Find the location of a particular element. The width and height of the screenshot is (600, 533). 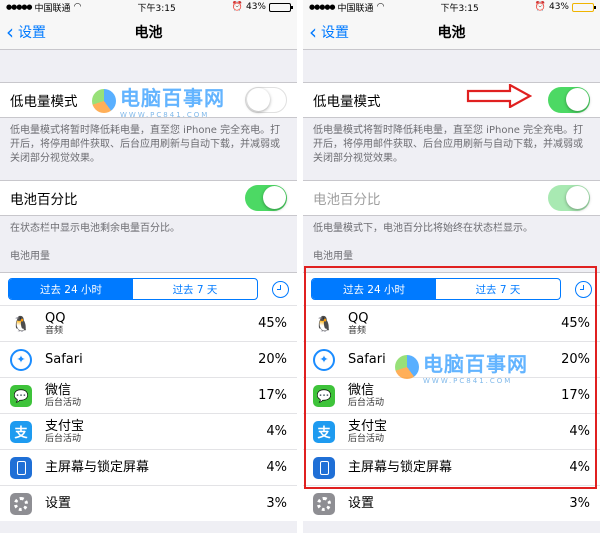

app-sub: 音频 is located at coordinates (357, 330).